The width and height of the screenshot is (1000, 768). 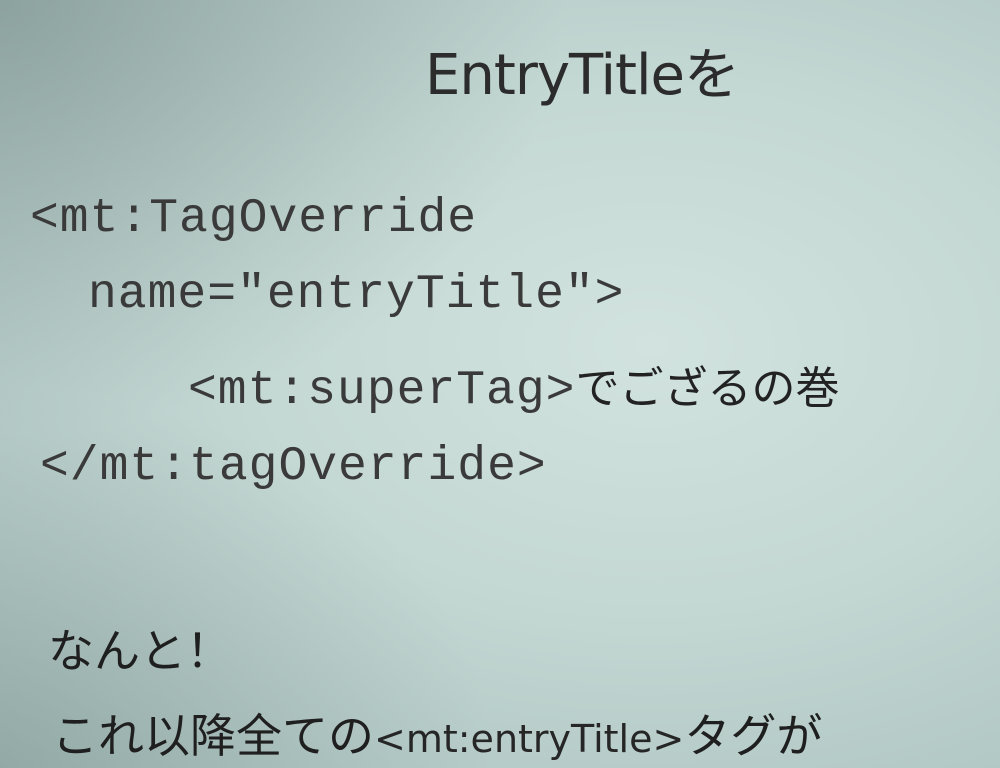 What do you see at coordinates (753, 736) in the screenshot?
I see `note-explanation-suffix: タグが` at bounding box center [753, 736].